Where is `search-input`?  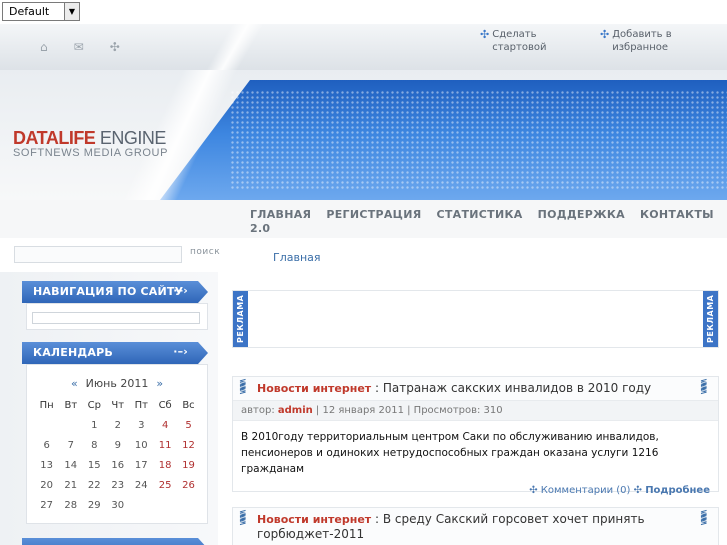
search-input is located at coordinates (98, 254).